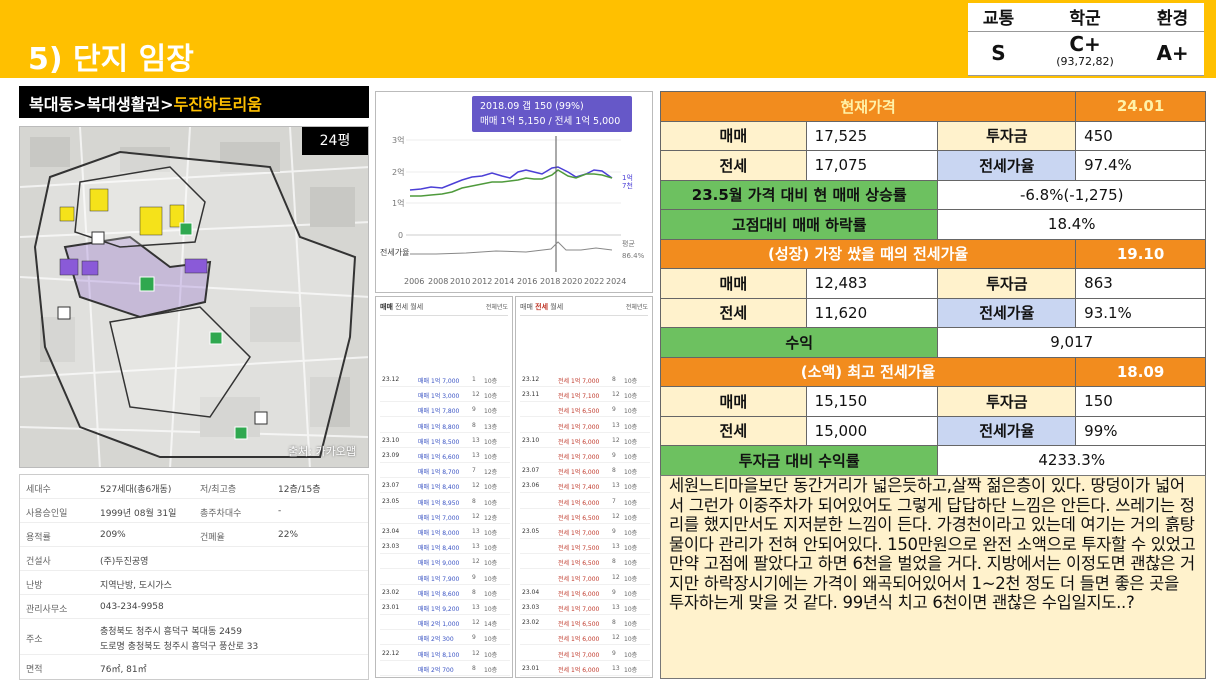 This screenshot has height=684, width=1216. I want to click on info-value: 충청북도 청주시 흥덕구 복대동 2459, so click(171, 632).